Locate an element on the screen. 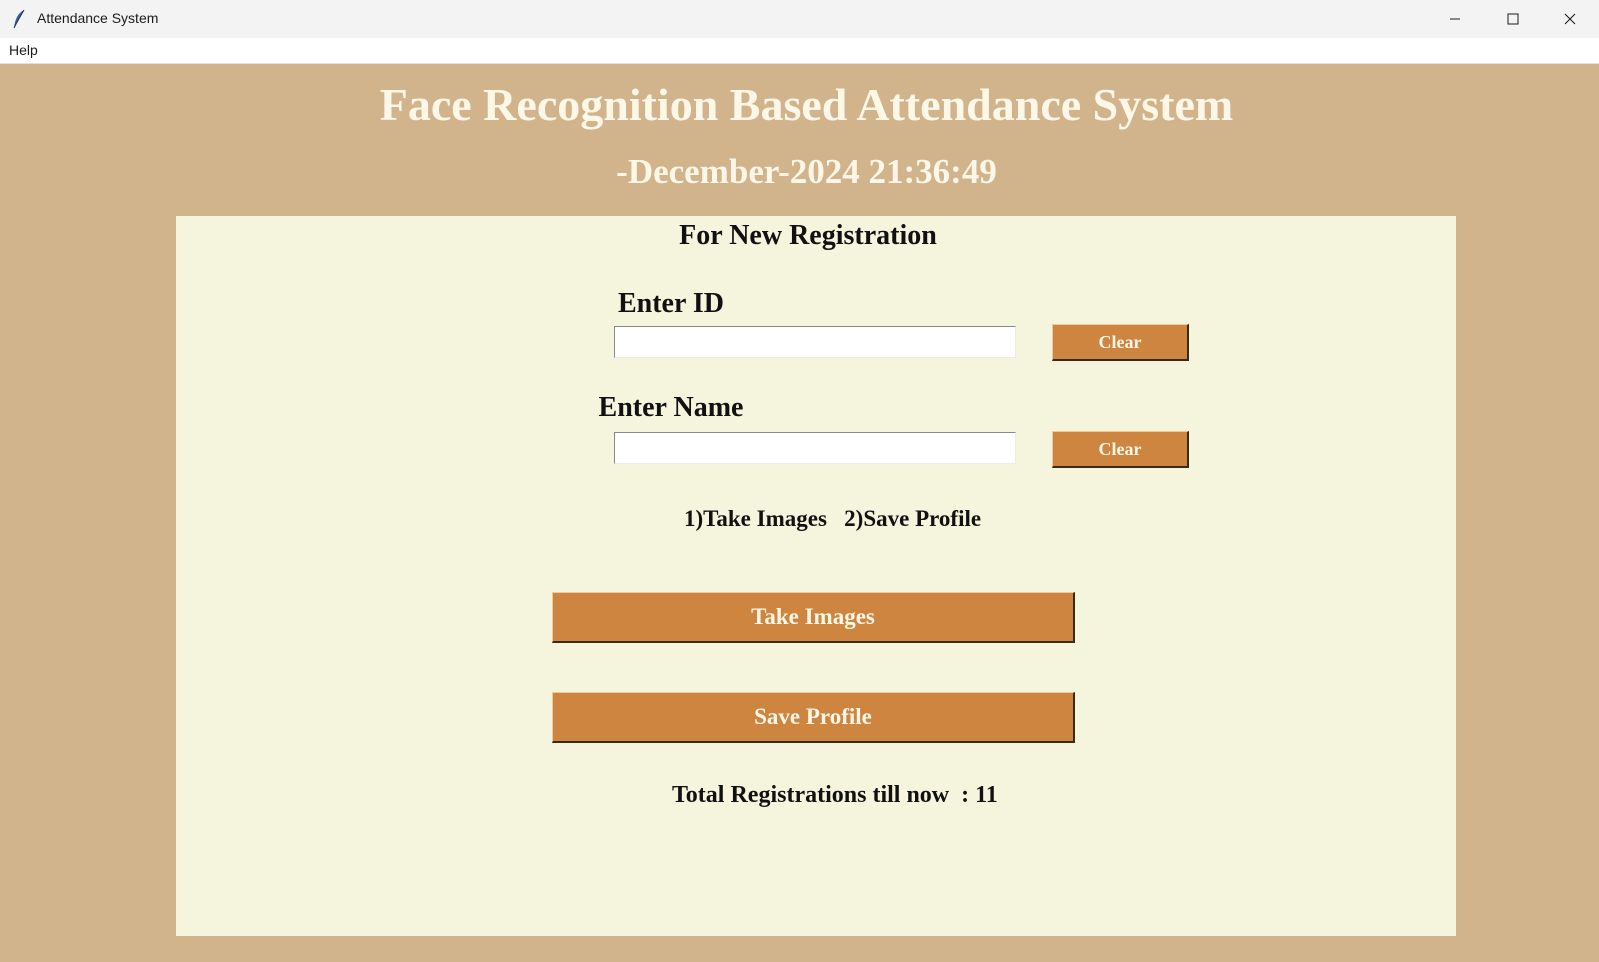 This screenshot has width=1599, height=962. instructions-text: 1)Take Images 2)Save Profile is located at coordinates (833, 518).